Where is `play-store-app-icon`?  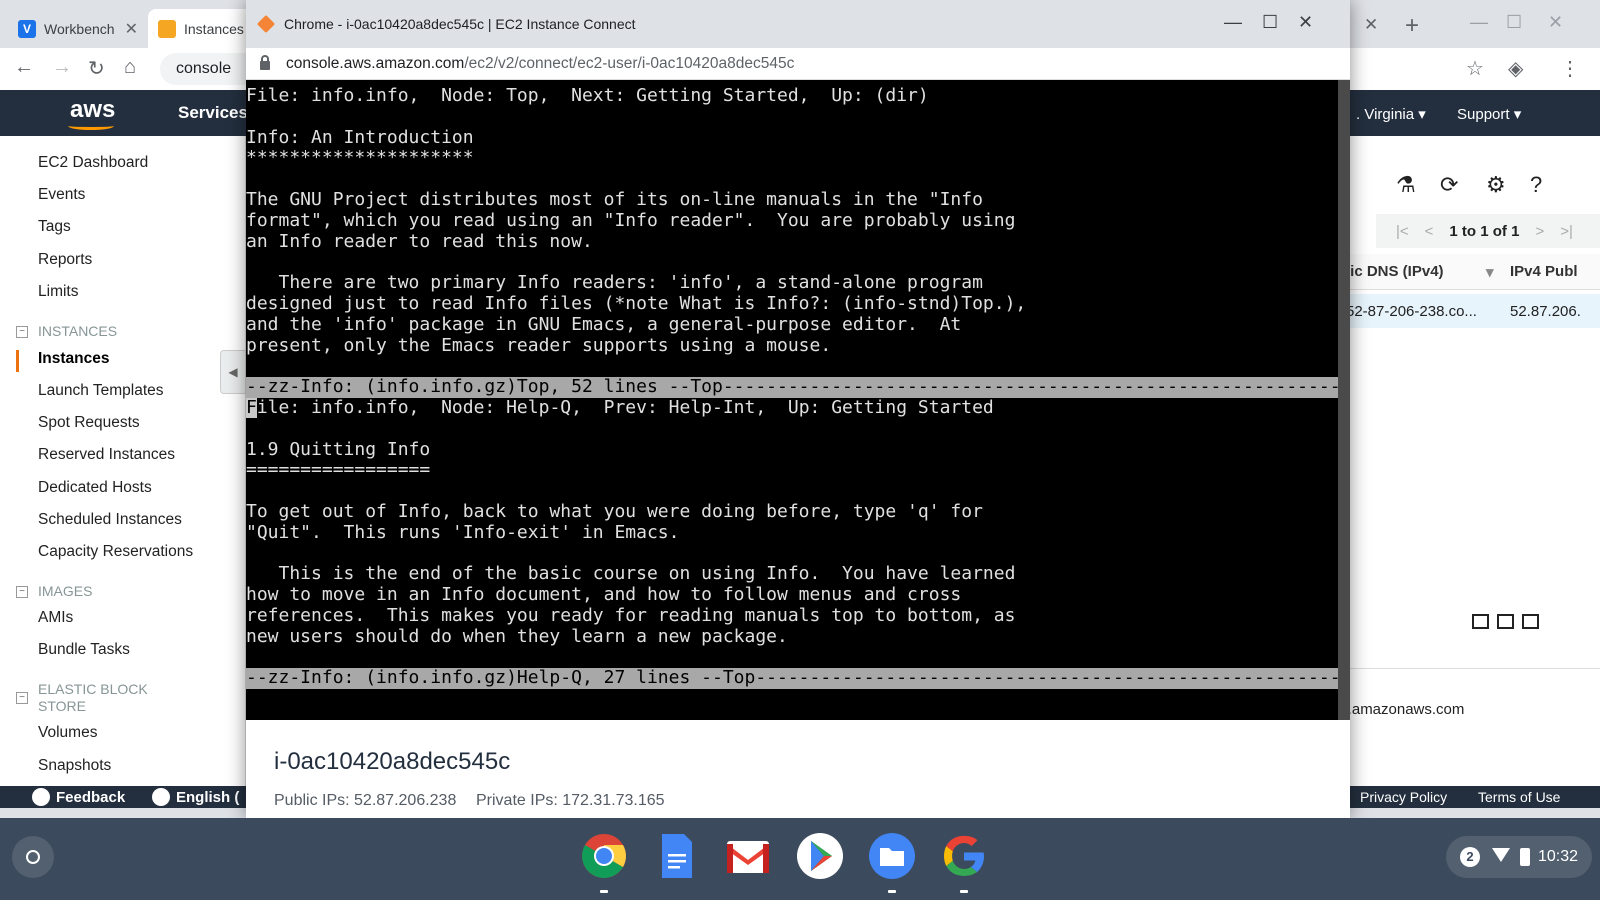 play-store-app-icon is located at coordinates (820, 856).